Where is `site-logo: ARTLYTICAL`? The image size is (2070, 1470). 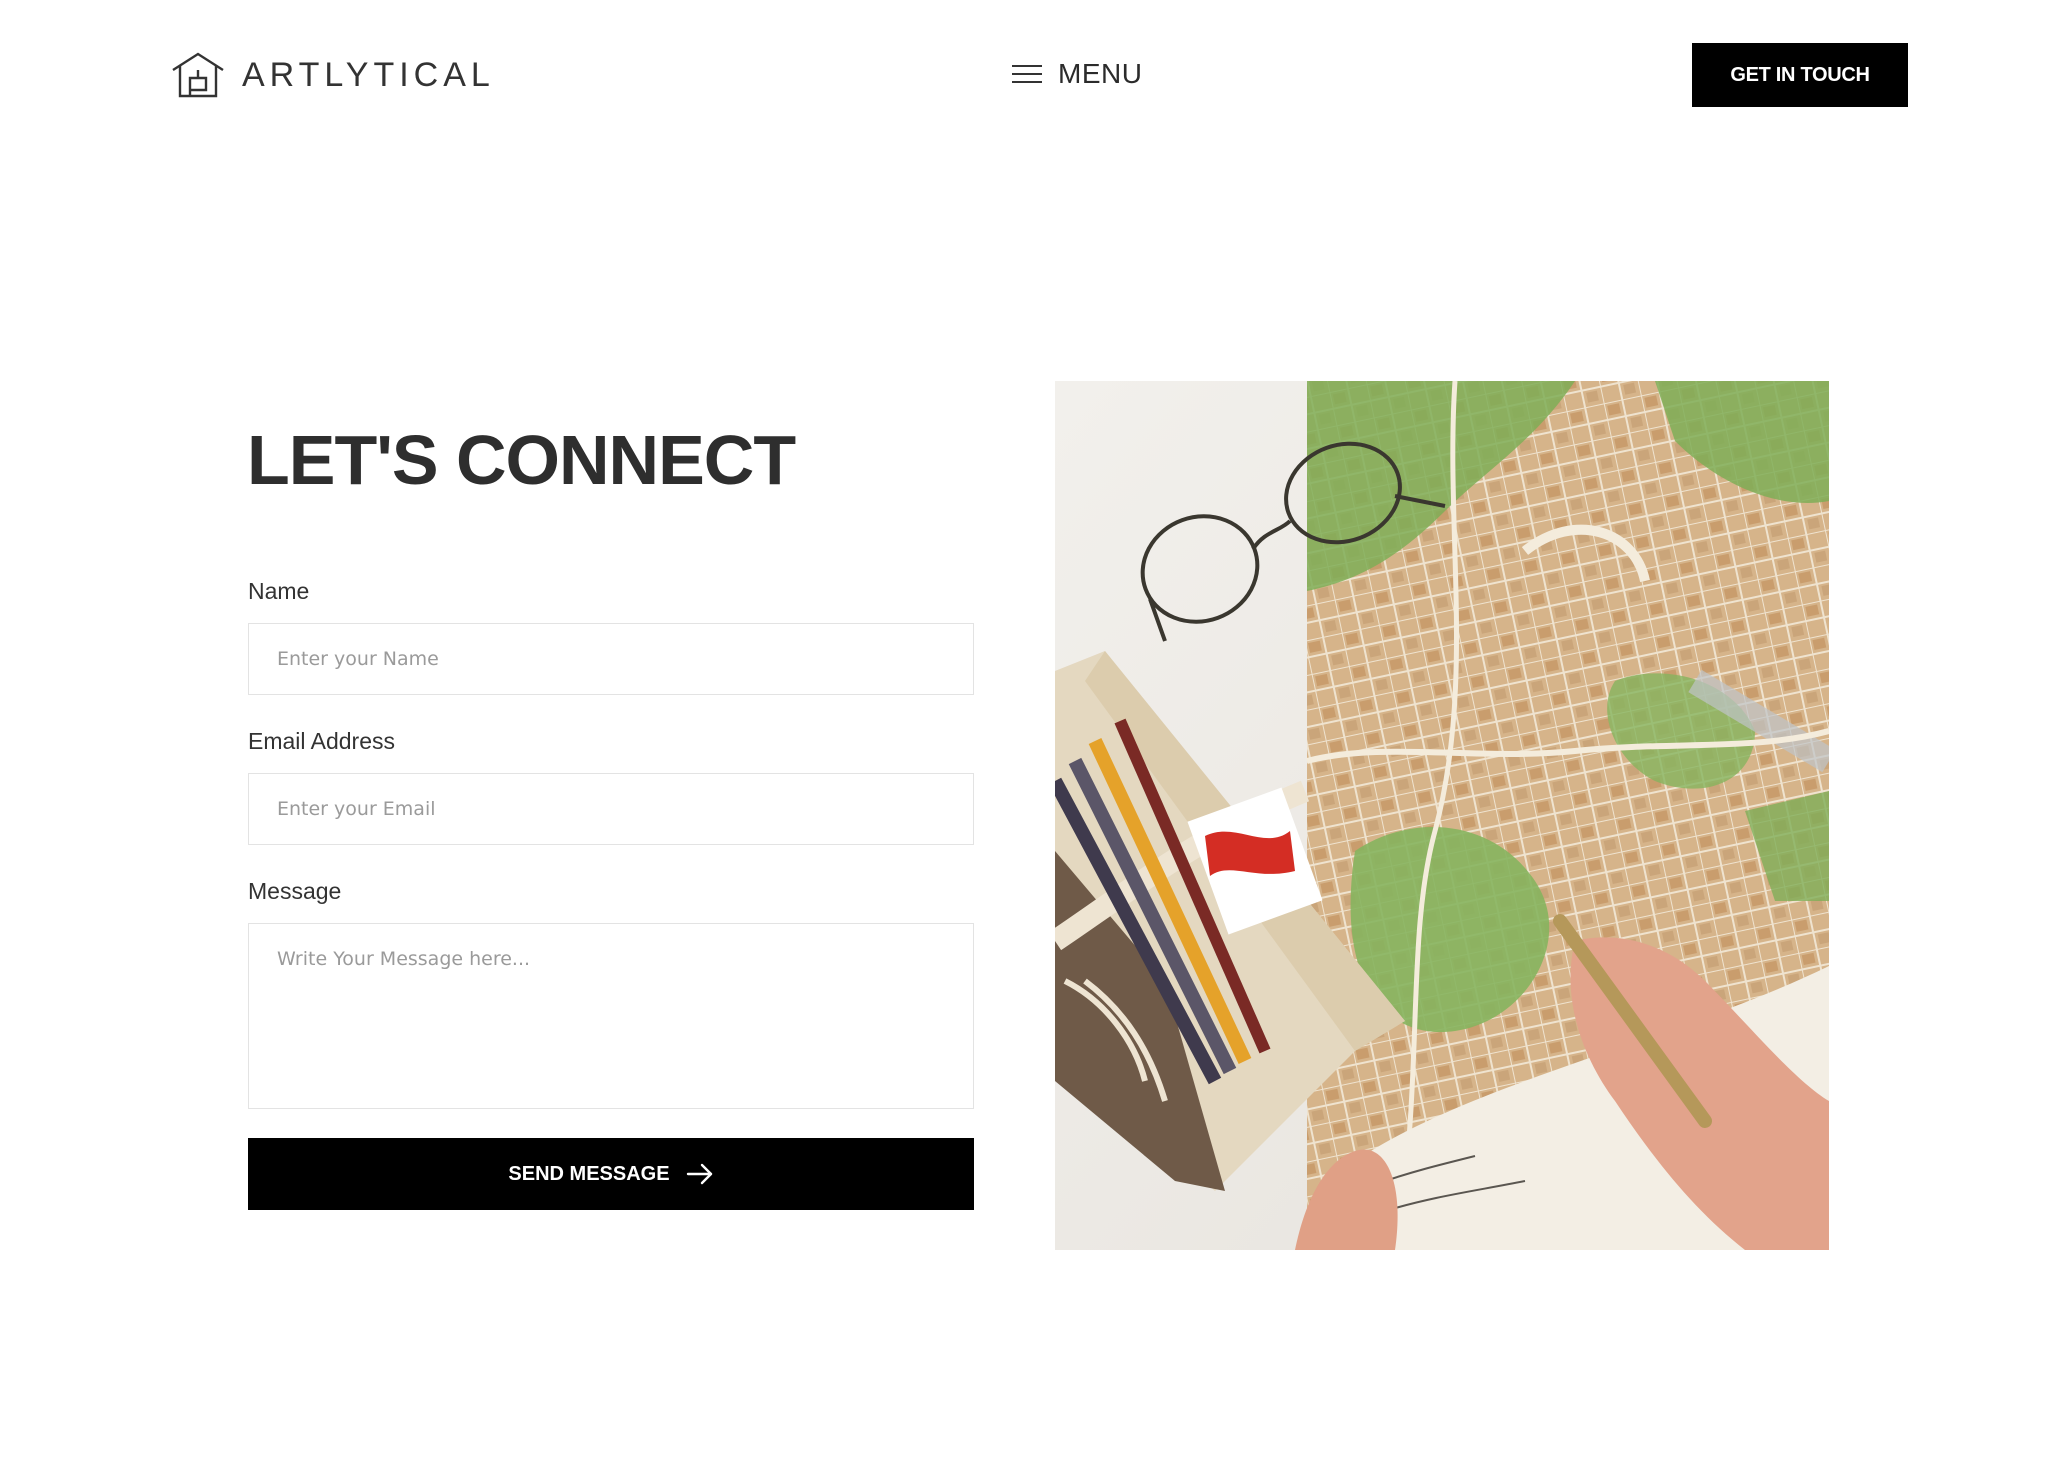 site-logo: ARTLYTICAL is located at coordinates (332, 75).